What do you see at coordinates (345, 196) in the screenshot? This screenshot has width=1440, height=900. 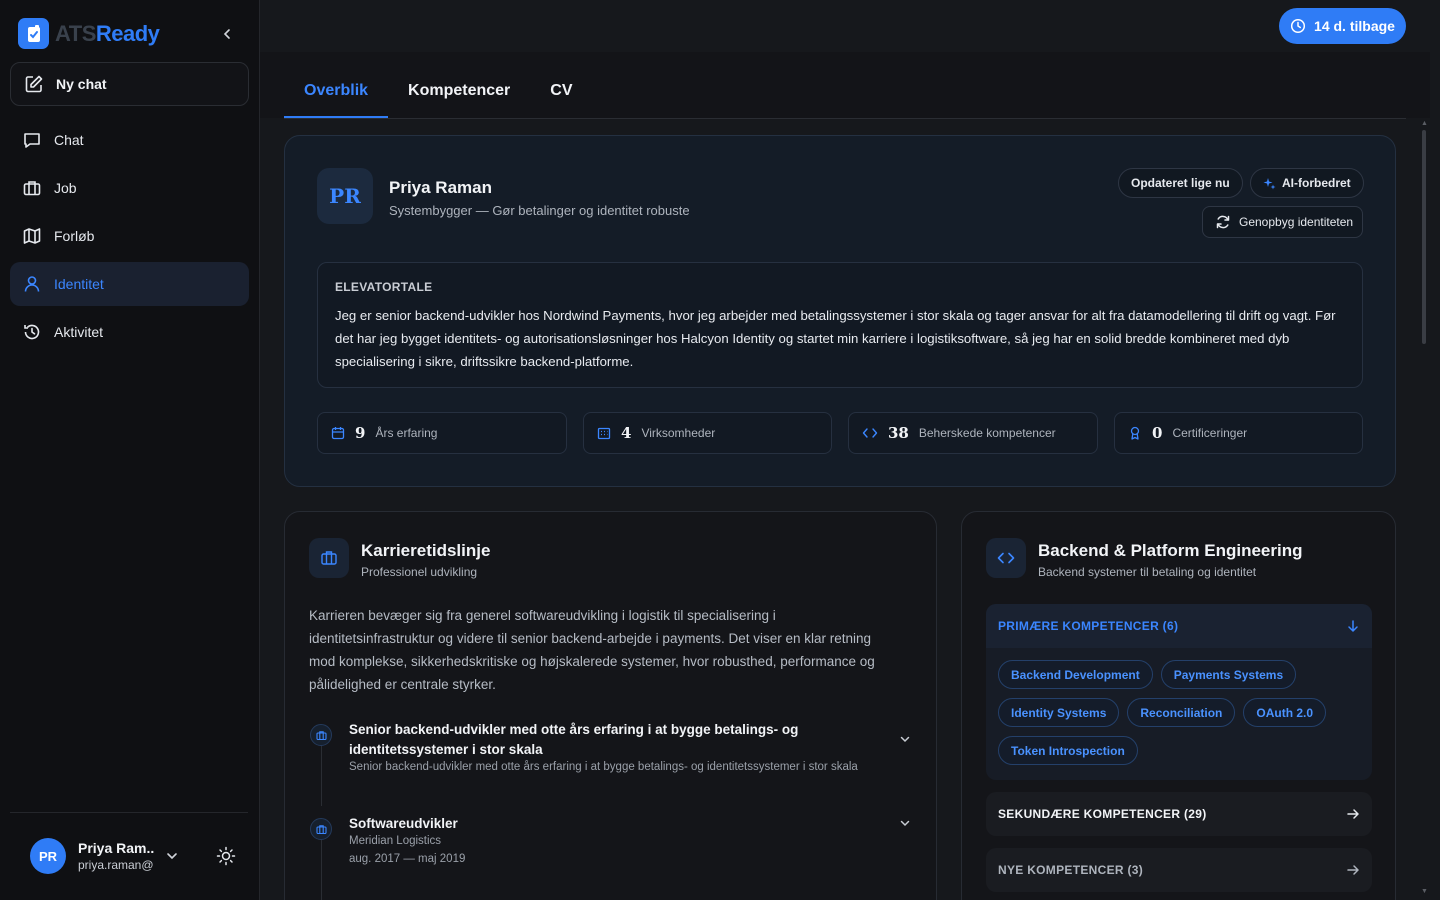 I see `profile-avatar: PR` at bounding box center [345, 196].